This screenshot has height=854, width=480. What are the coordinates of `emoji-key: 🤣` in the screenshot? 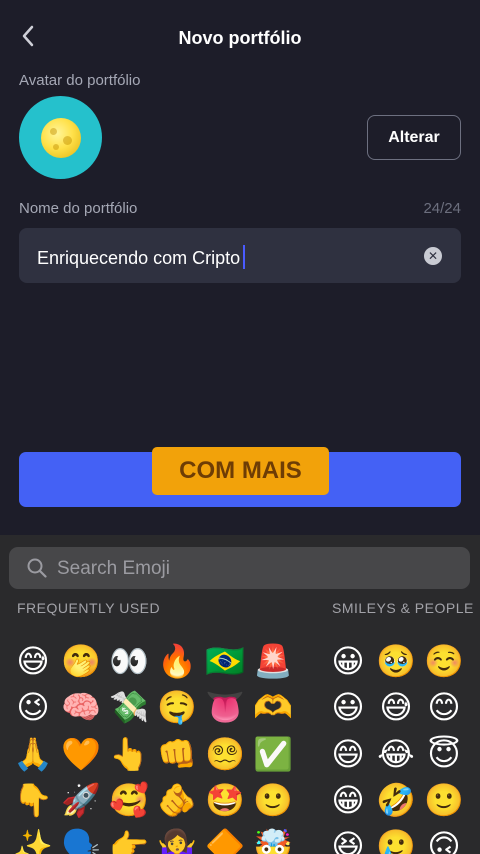 It's located at (396, 800).